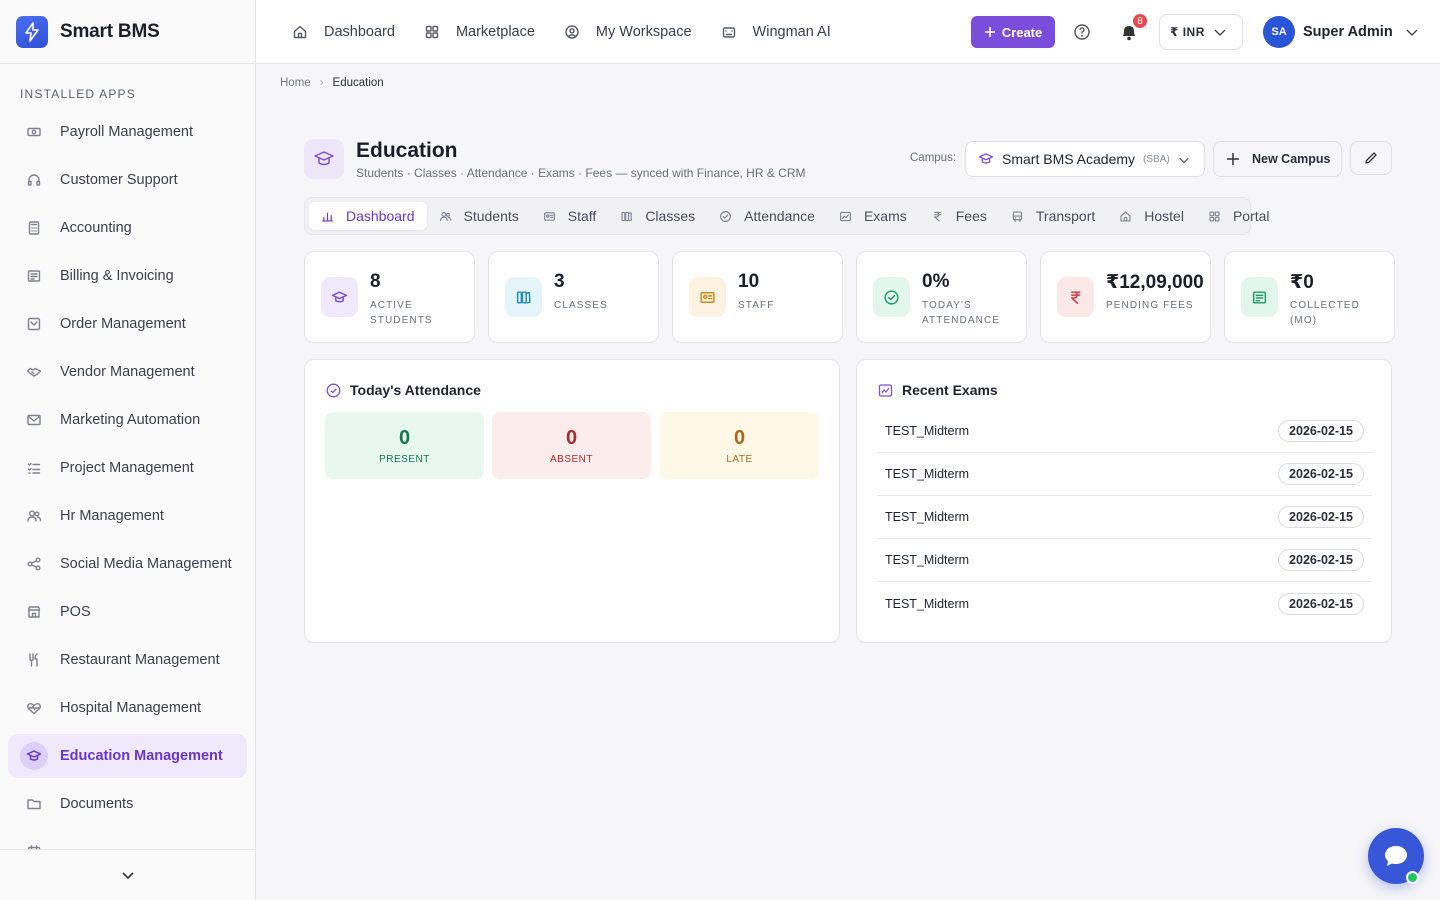 Image resolution: width=1440 pixels, height=900 pixels. Describe the element at coordinates (127, 839) in the screenshot. I see `sidebar-item-more` at that location.